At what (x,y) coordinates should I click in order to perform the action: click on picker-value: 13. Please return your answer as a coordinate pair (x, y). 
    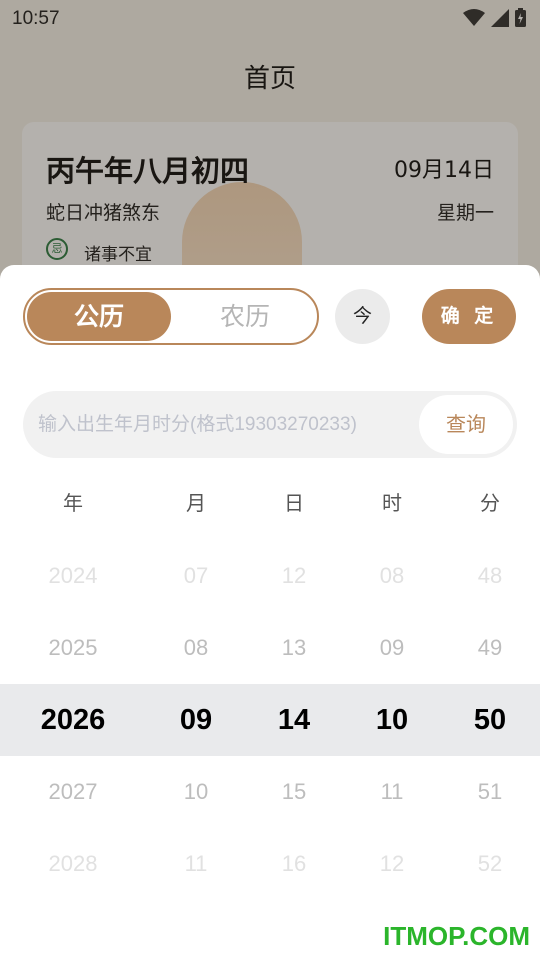
    Looking at the image, I should click on (294, 648).